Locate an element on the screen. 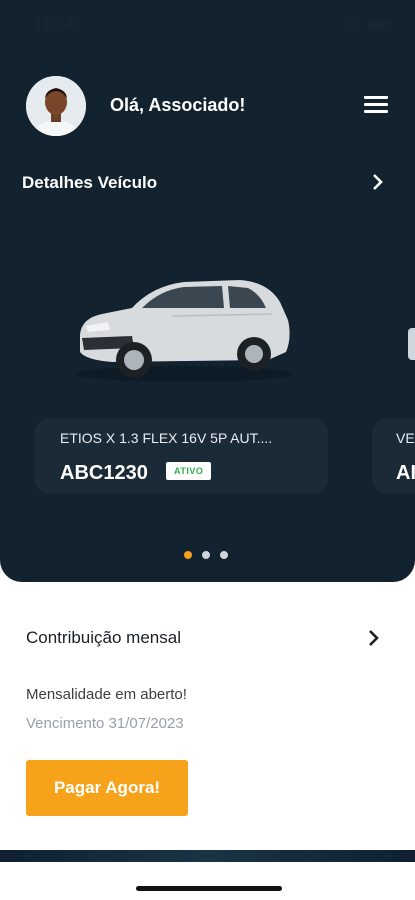  car-image is located at coordinates (184, 331).